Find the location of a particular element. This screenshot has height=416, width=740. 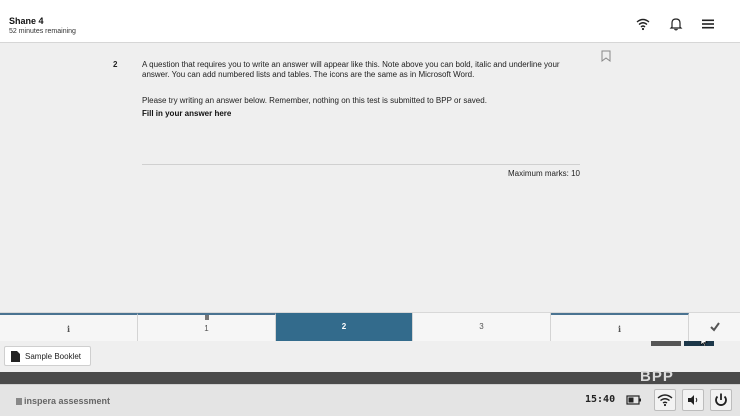

power-button is located at coordinates (721, 400).